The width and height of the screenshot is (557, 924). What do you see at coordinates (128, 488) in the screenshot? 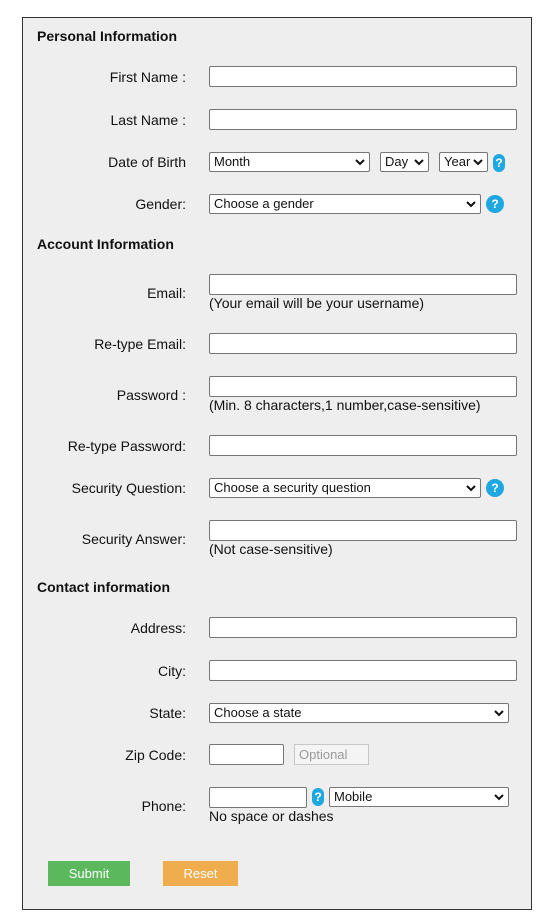
I see `security-question-label: Security Question:` at bounding box center [128, 488].